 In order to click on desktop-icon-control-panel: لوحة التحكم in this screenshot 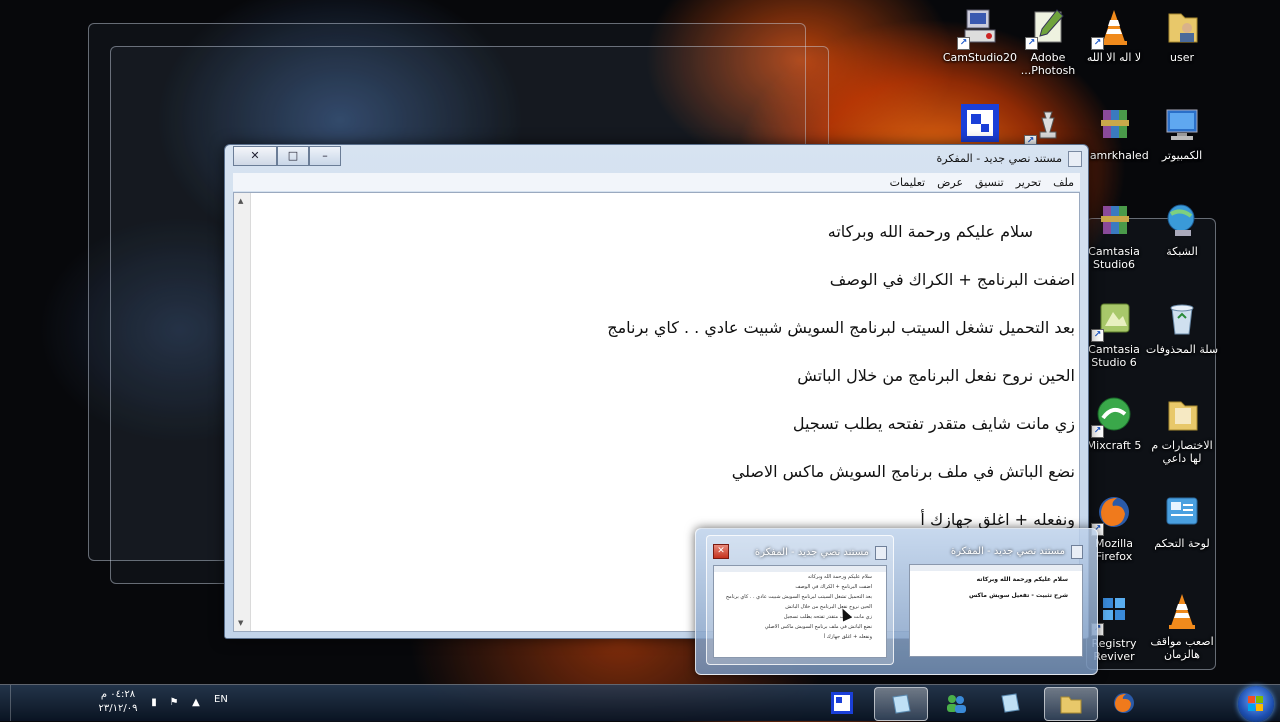, I will do `click(1182, 521)`.